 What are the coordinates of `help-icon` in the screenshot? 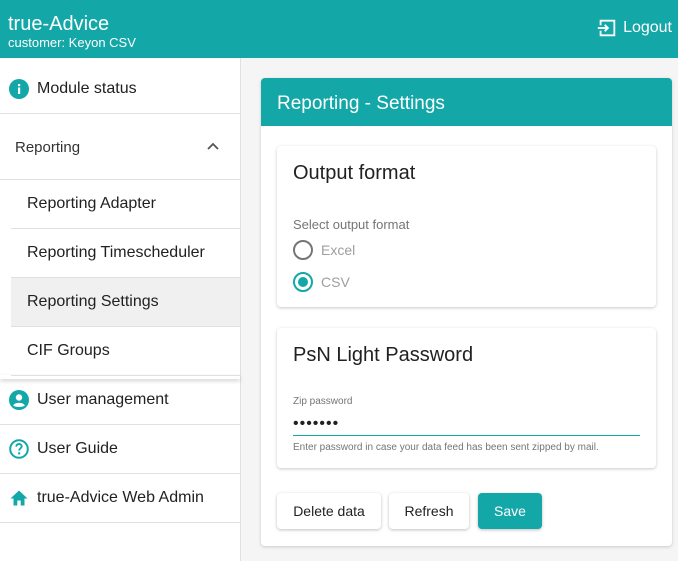 It's located at (19, 449).